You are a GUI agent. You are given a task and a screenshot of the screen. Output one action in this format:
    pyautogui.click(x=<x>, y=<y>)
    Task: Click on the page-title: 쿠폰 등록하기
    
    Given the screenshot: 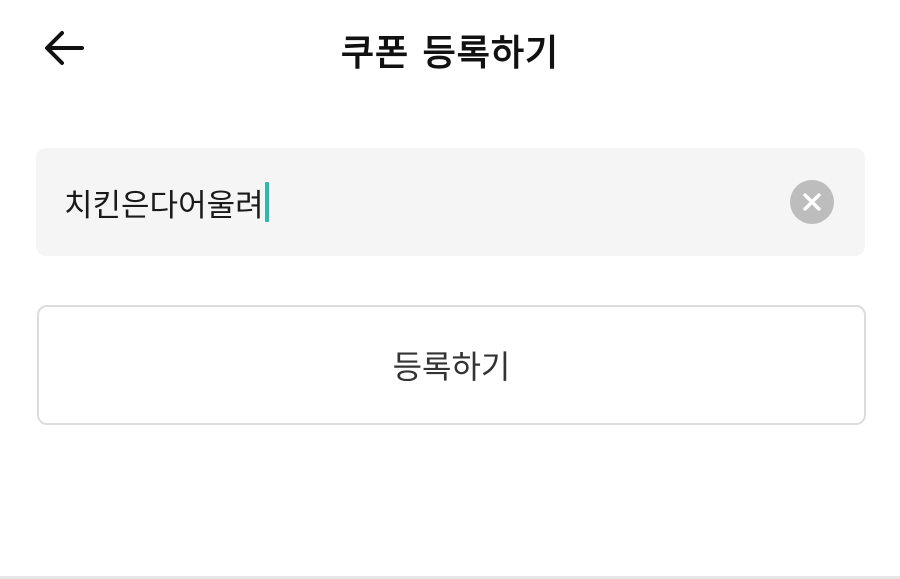 What is the action you would take?
    pyautogui.click(x=450, y=53)
    